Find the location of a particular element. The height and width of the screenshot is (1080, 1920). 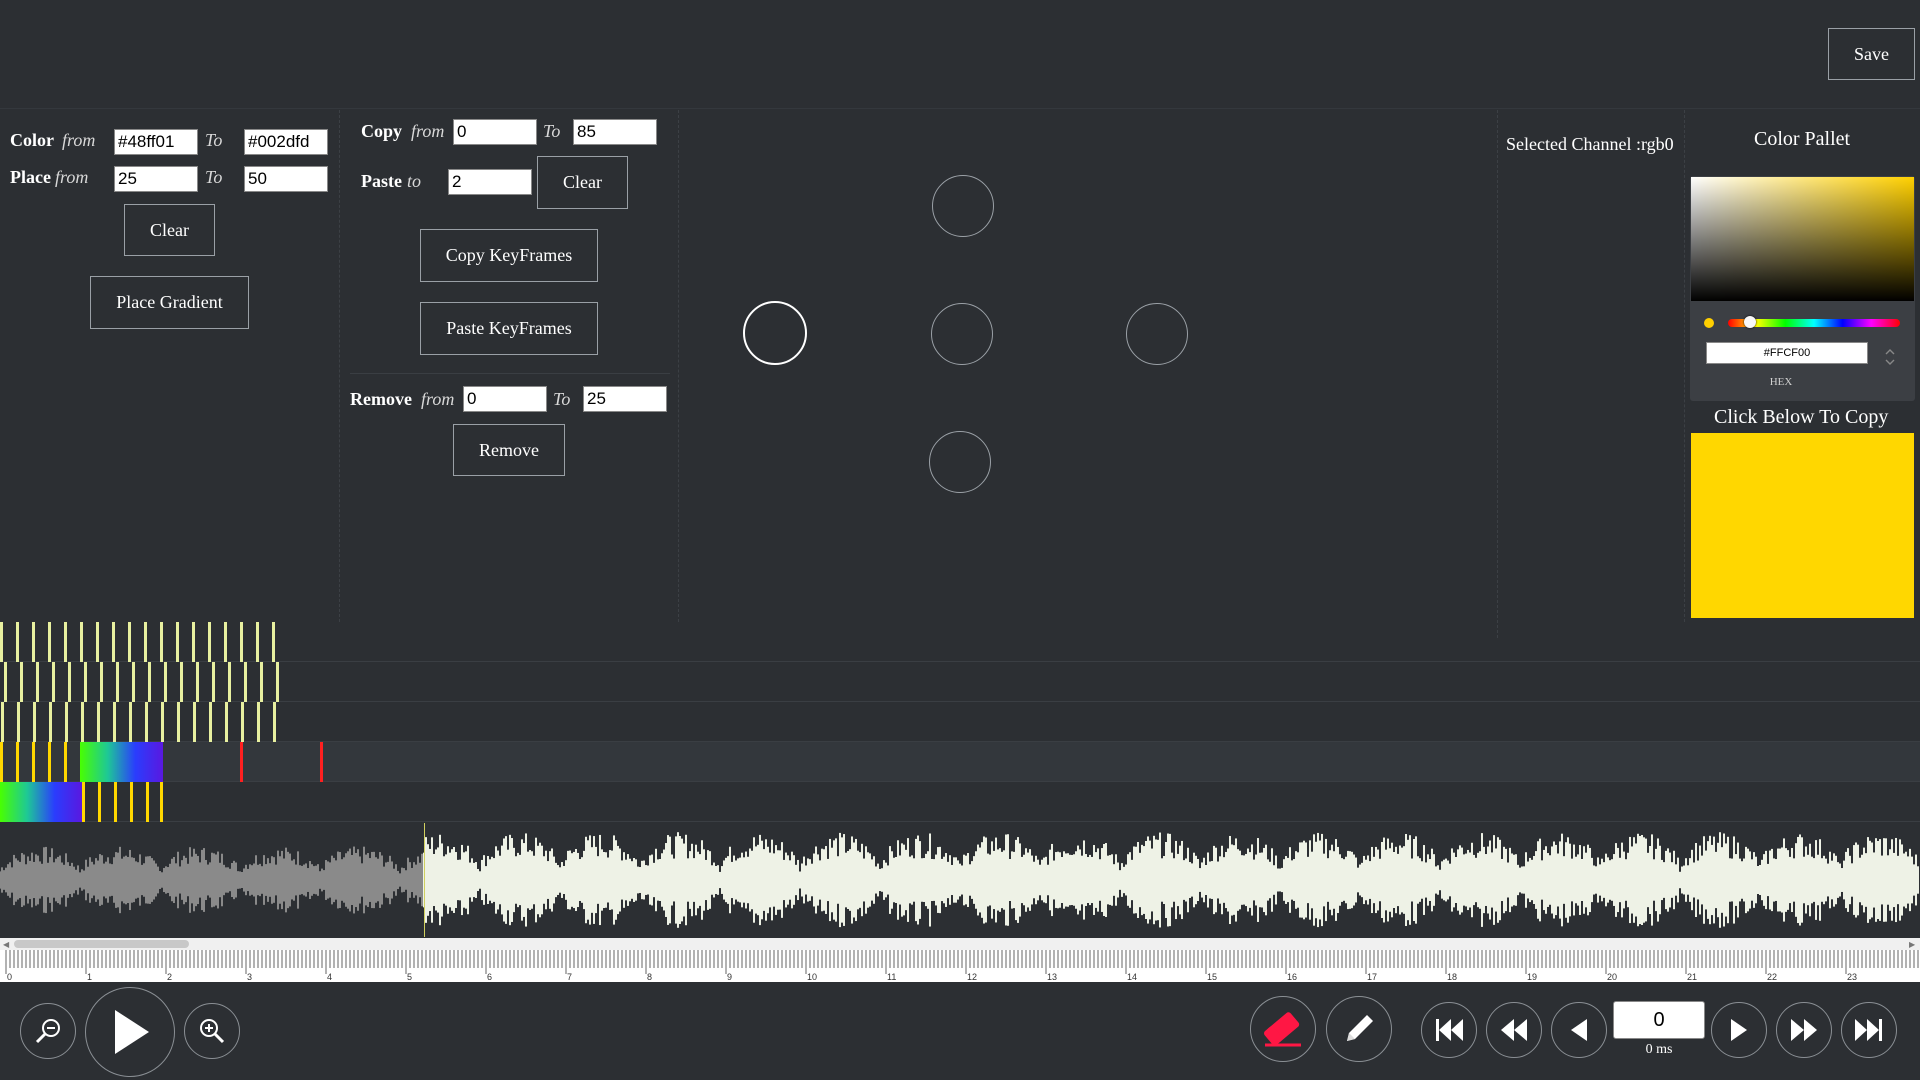

gradient-clear-button: Clear is located at coordinates (169, 230).